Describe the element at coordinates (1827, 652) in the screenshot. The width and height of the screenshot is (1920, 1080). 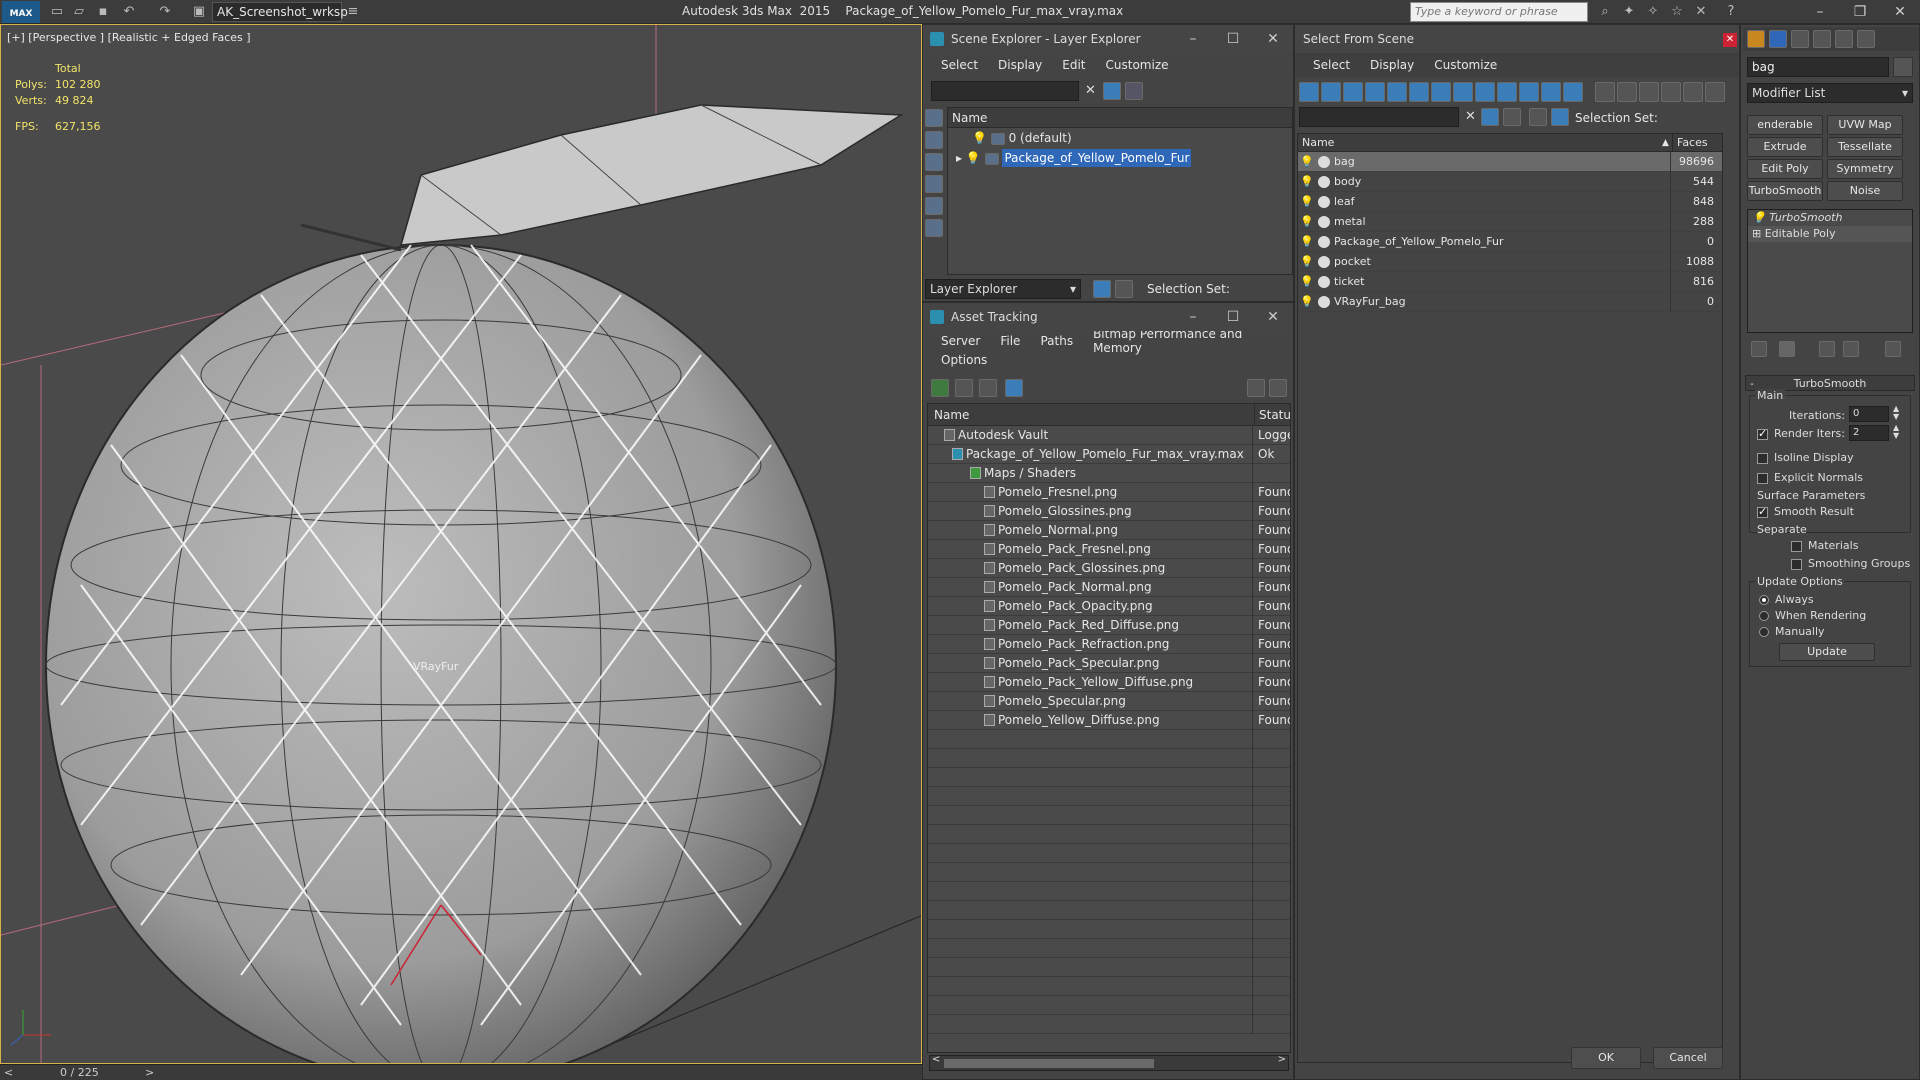
I see `update-button: Update` at that location.